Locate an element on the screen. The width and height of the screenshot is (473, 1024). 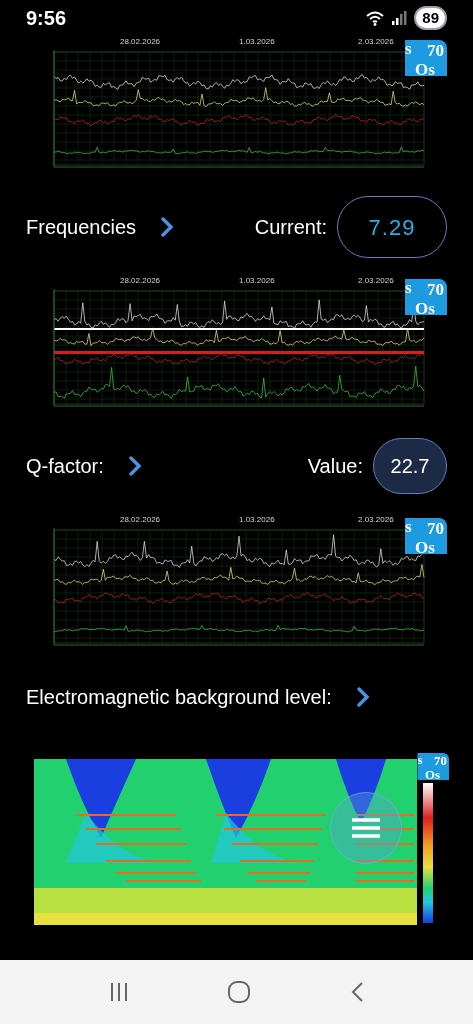
signal-icon is located at coordinates (400, 18).